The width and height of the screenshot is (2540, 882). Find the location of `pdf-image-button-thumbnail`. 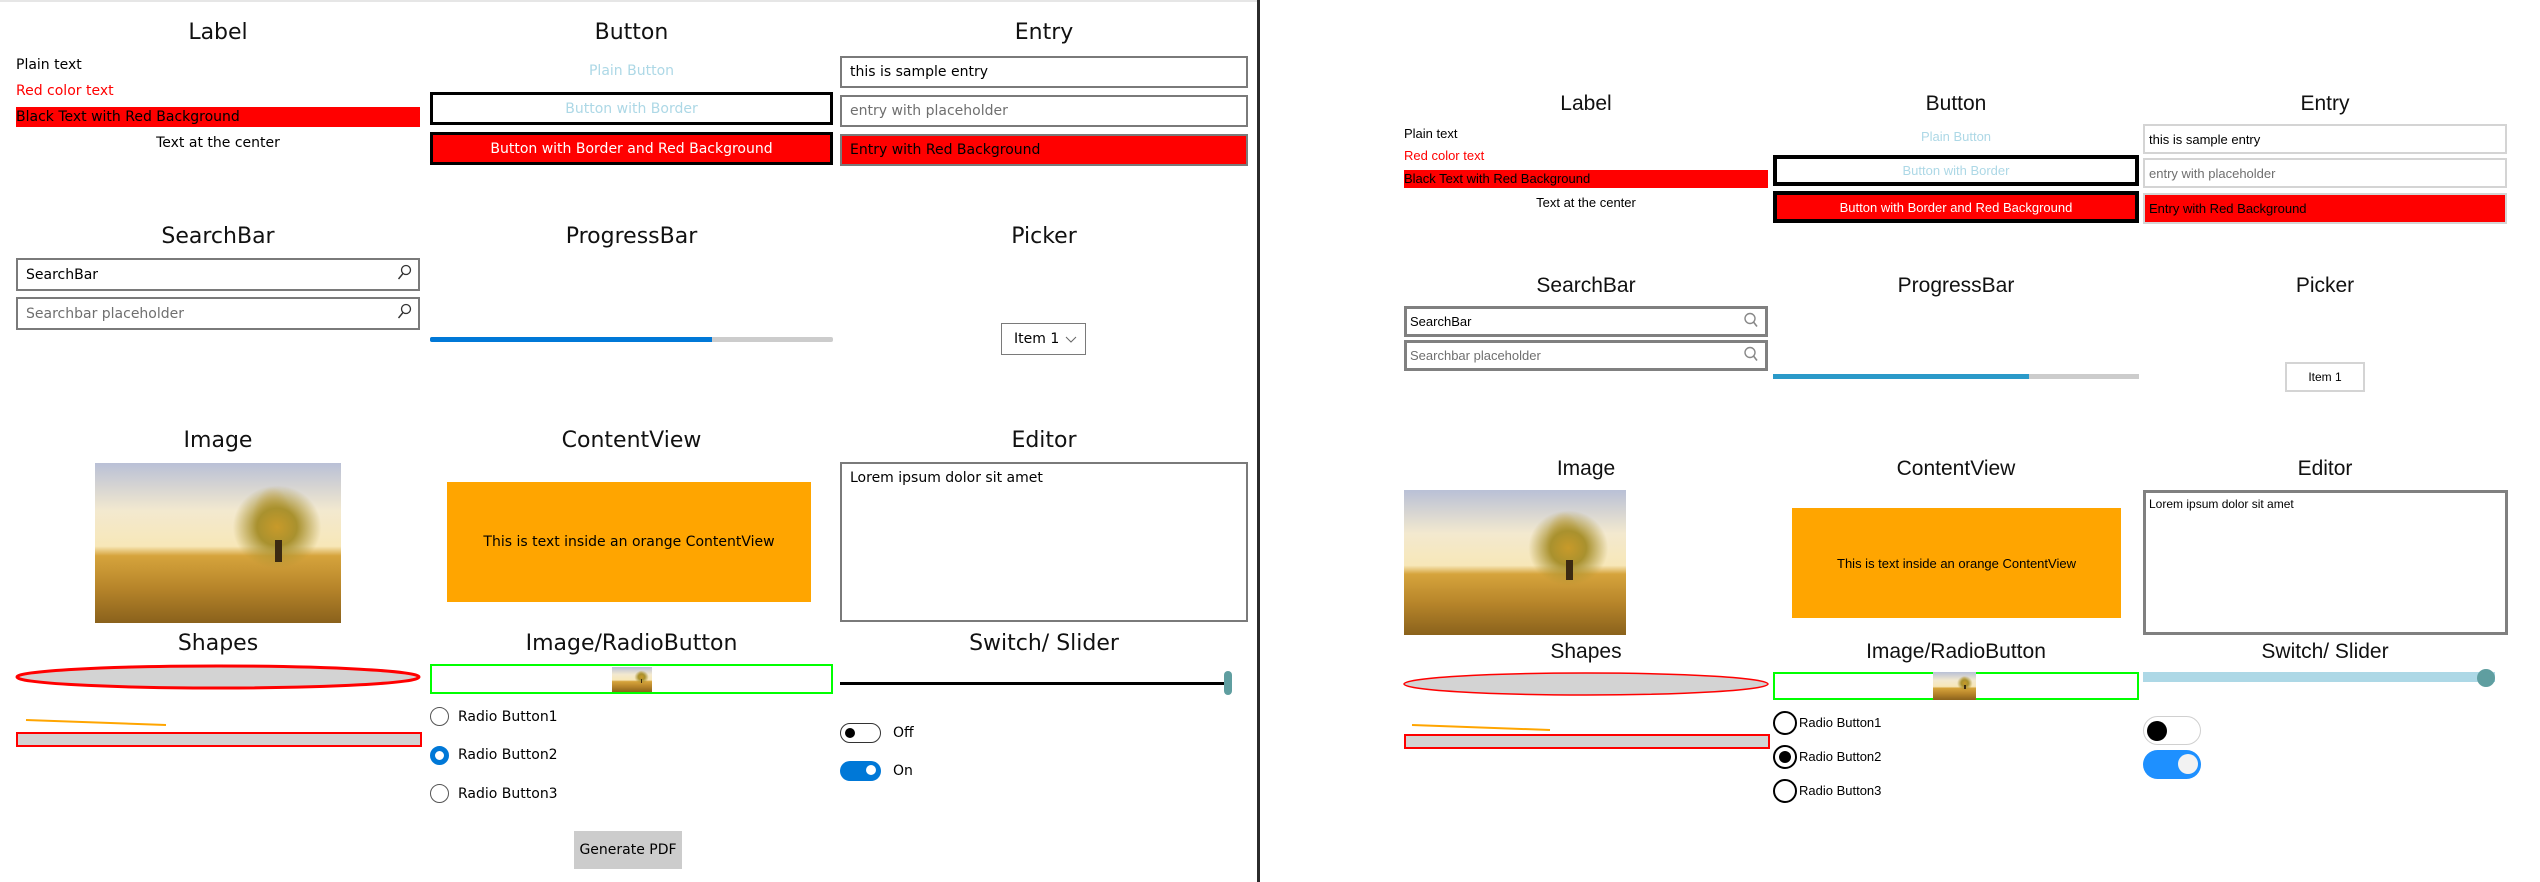

pdf-image-button-thumbnail is located at coordinates (1954, 686).